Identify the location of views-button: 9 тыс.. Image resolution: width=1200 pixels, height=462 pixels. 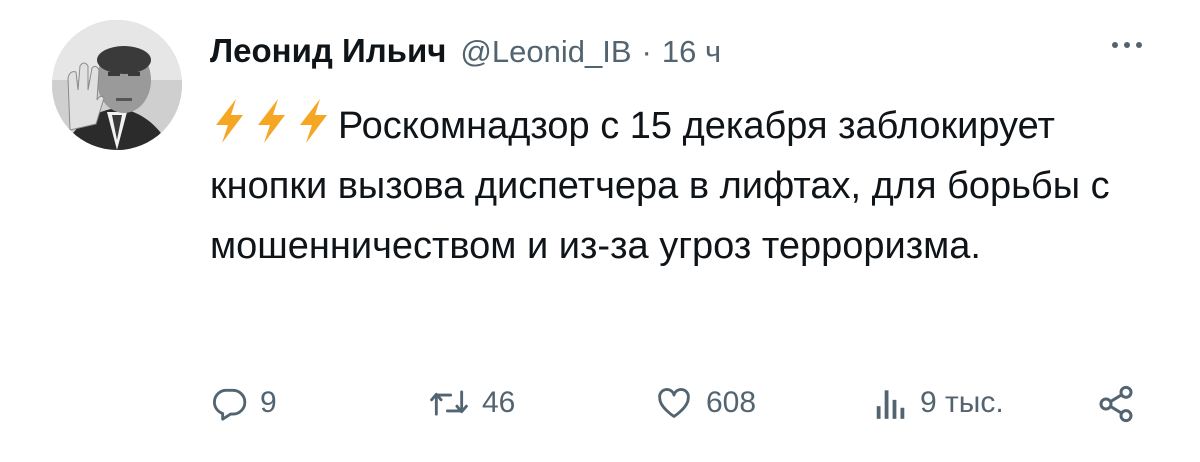
(939, 403).